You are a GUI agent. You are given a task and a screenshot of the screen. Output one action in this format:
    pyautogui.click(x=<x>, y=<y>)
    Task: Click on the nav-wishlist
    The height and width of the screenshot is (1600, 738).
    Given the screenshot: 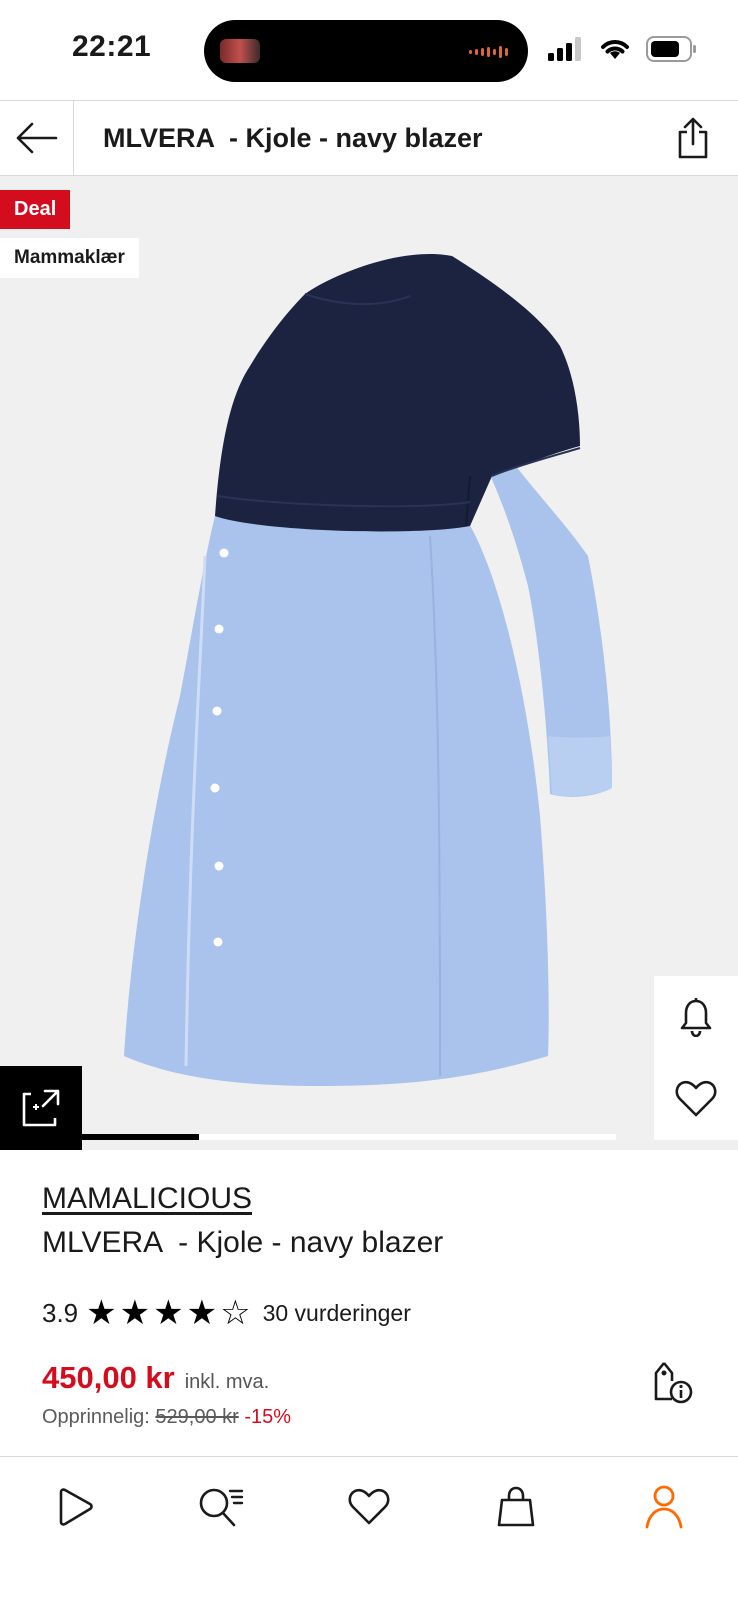 What is the action you would take?
    pyautogui.click(x=369, y=1507)
    